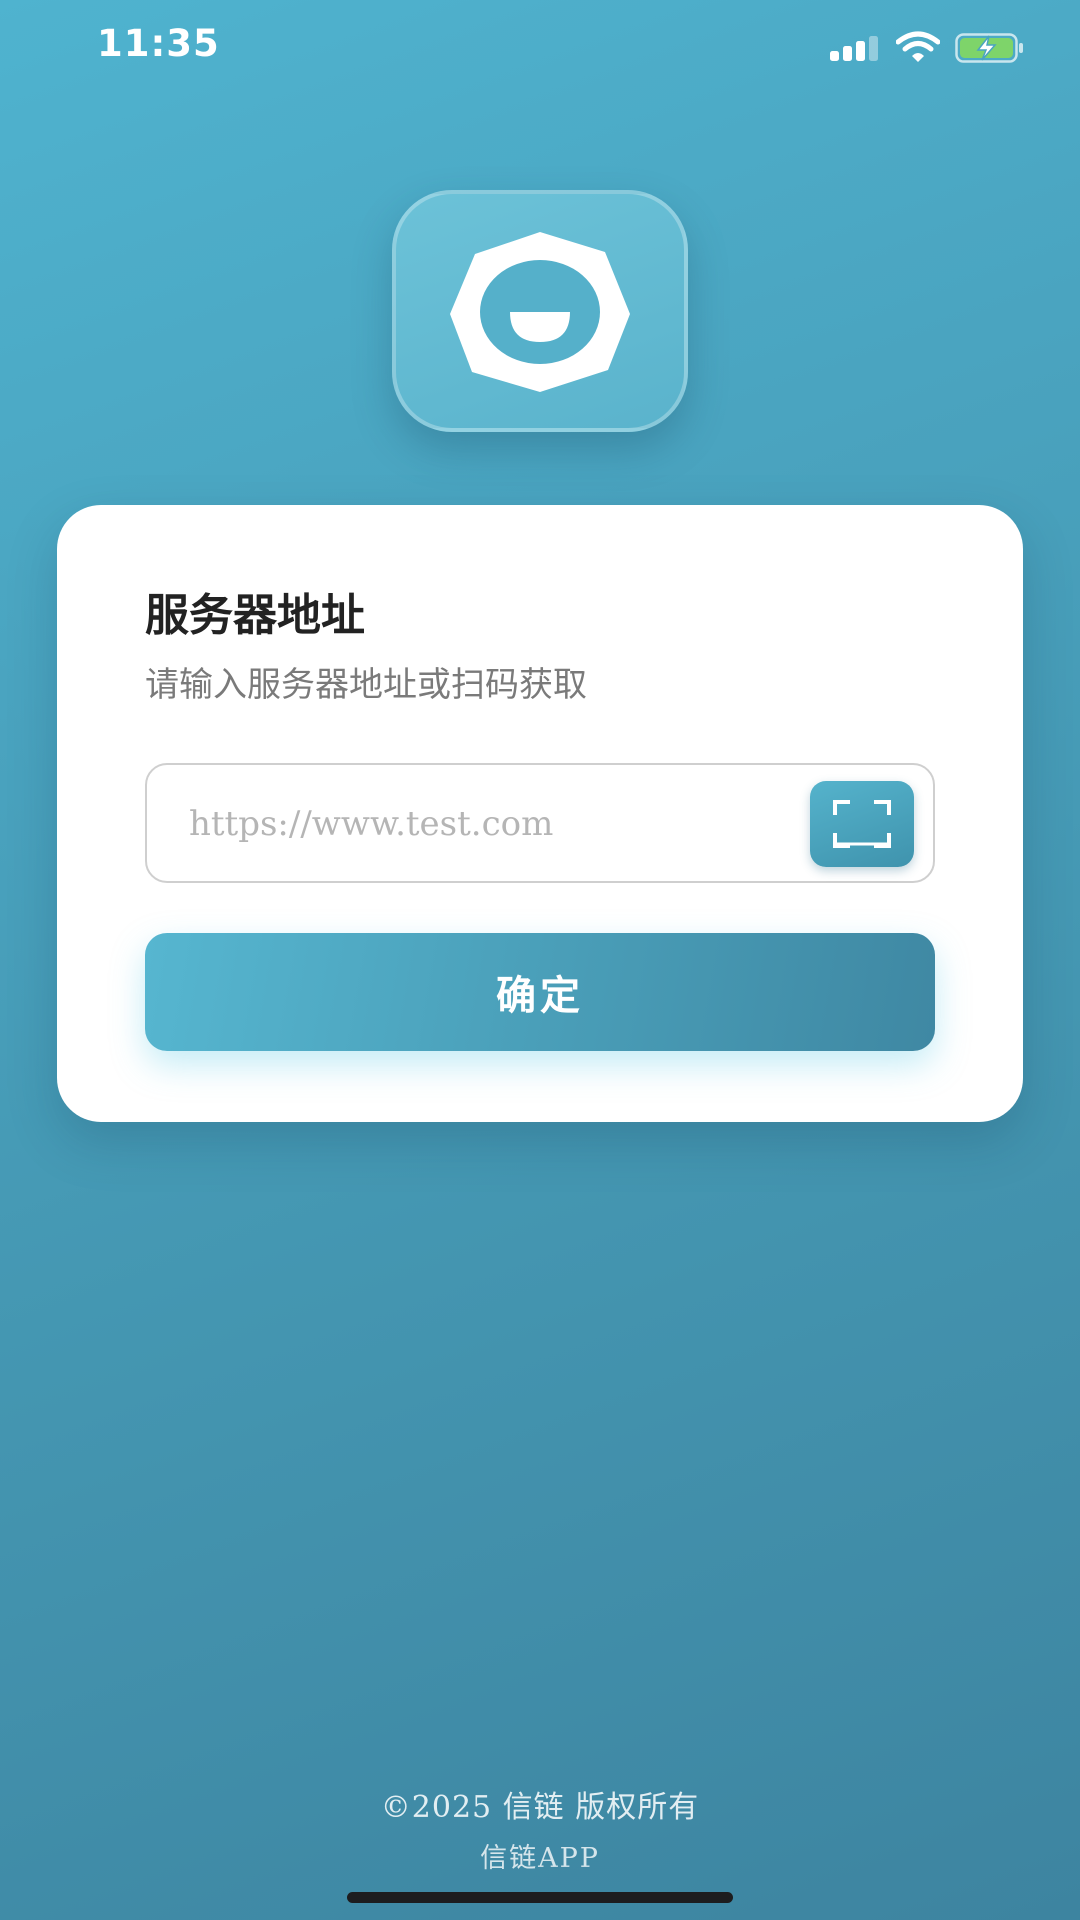 The width and height of the screenshot is (1080, 1920). What do you see at coordinates (489, 824) in the screenshot?
I see `server-url-input` at bounding box center [489, 824].